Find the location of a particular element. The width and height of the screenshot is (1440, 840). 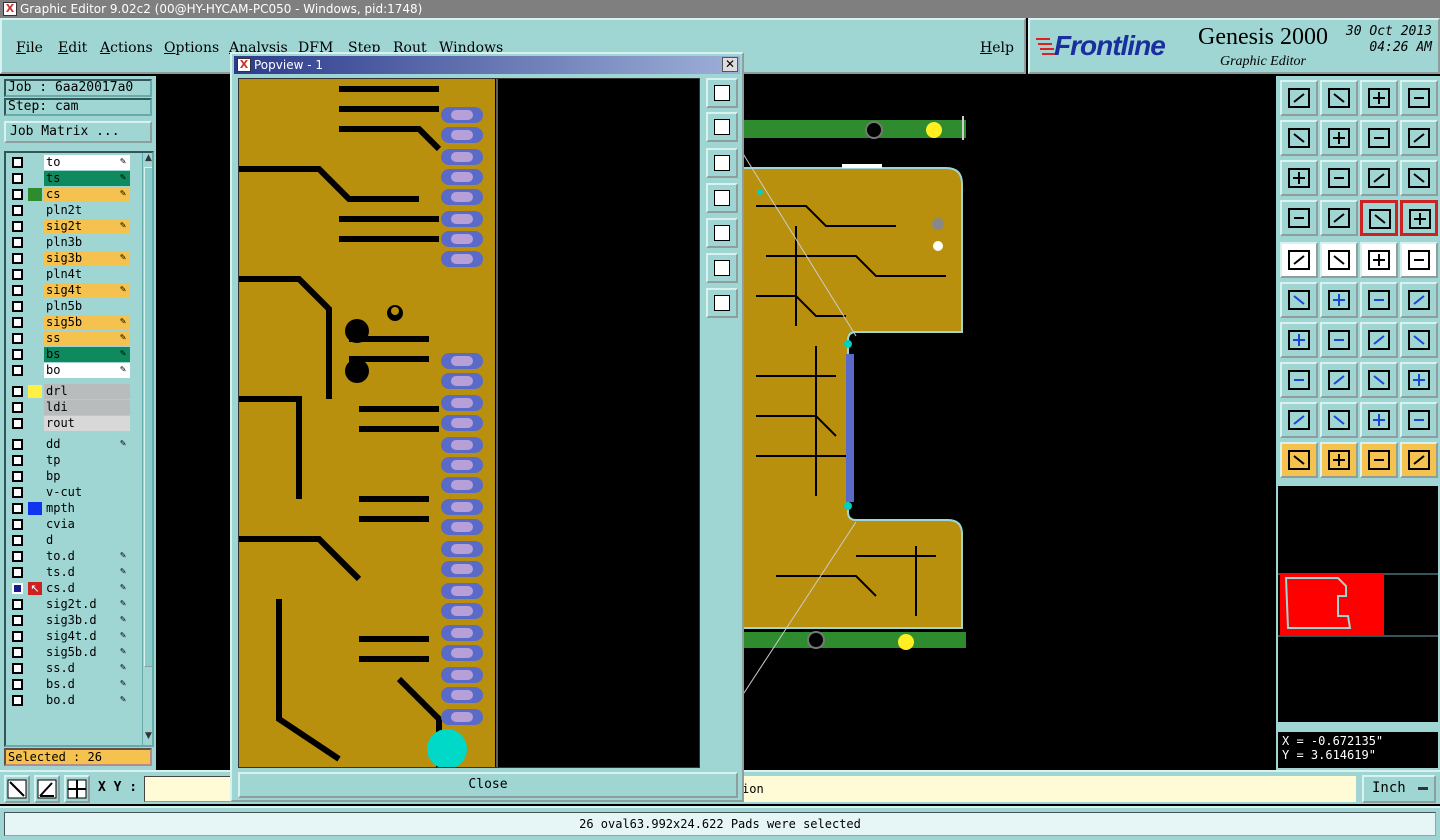

layer-row: pln5b is located at coordinates (69, 306).